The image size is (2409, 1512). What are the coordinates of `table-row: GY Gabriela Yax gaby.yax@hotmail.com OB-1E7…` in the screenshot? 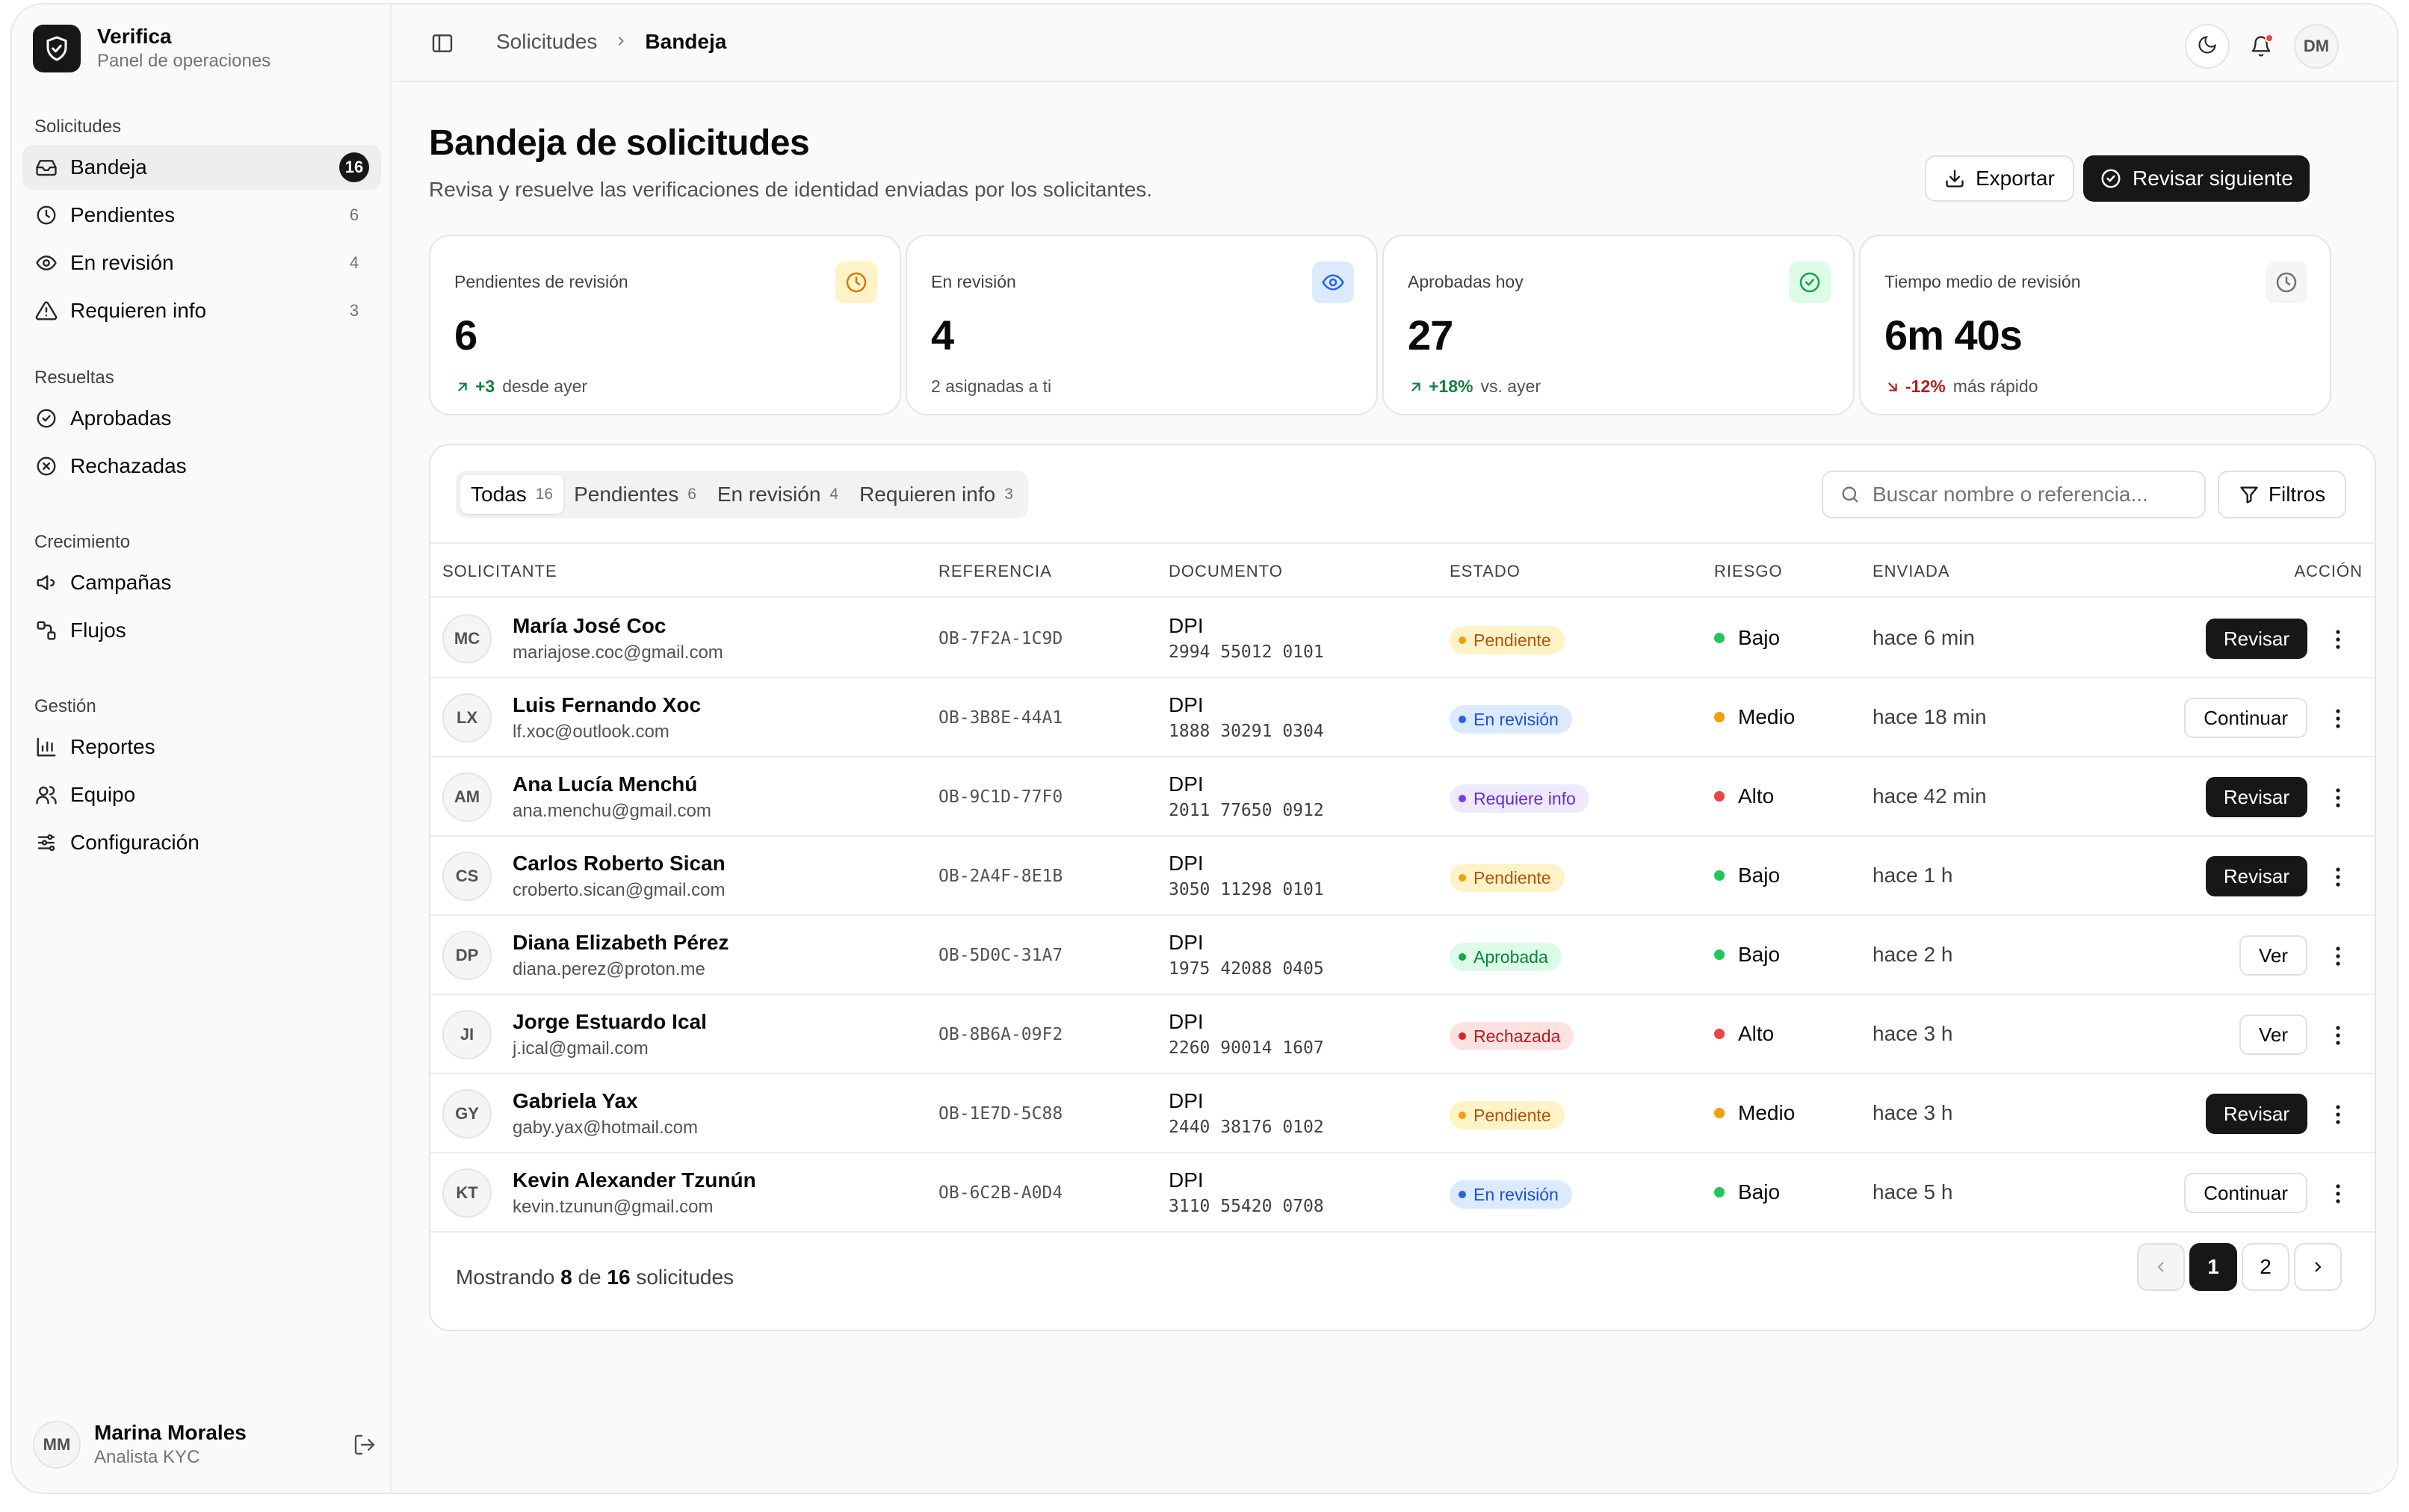 It's located at (1402, 1113).